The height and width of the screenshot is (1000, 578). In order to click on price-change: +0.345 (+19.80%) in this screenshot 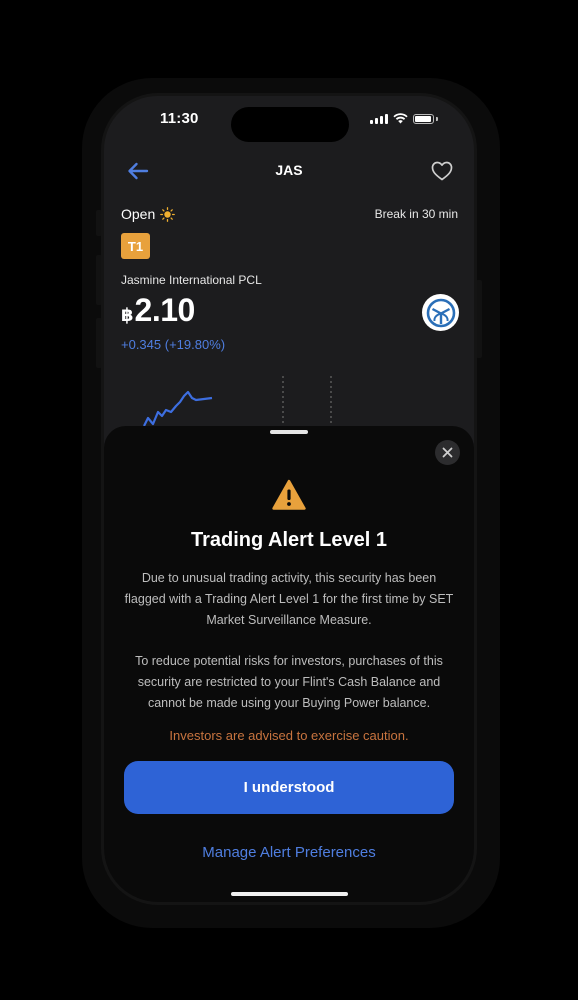, I will do `click(173, 344)`.